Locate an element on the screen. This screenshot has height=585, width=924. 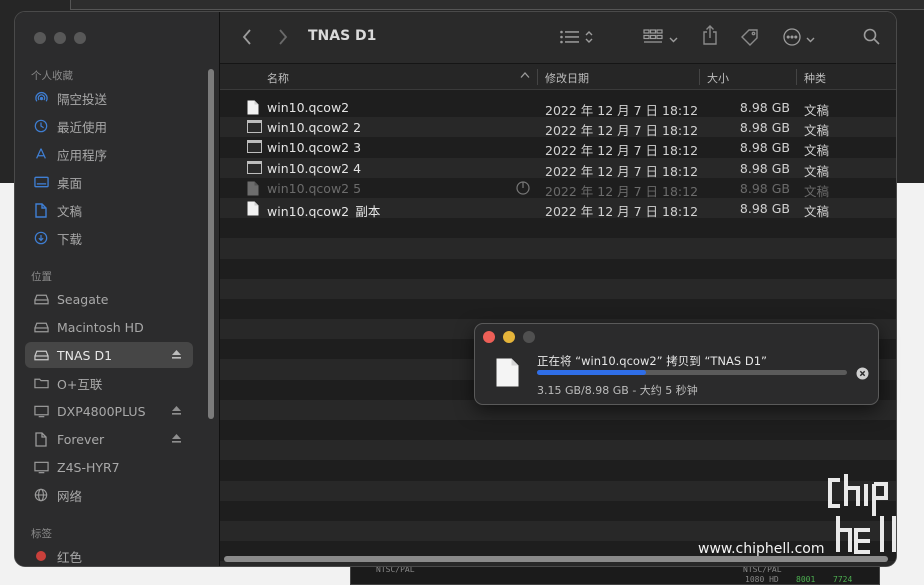
column-kind-header: 种类 is located at coordinates (815, 78).